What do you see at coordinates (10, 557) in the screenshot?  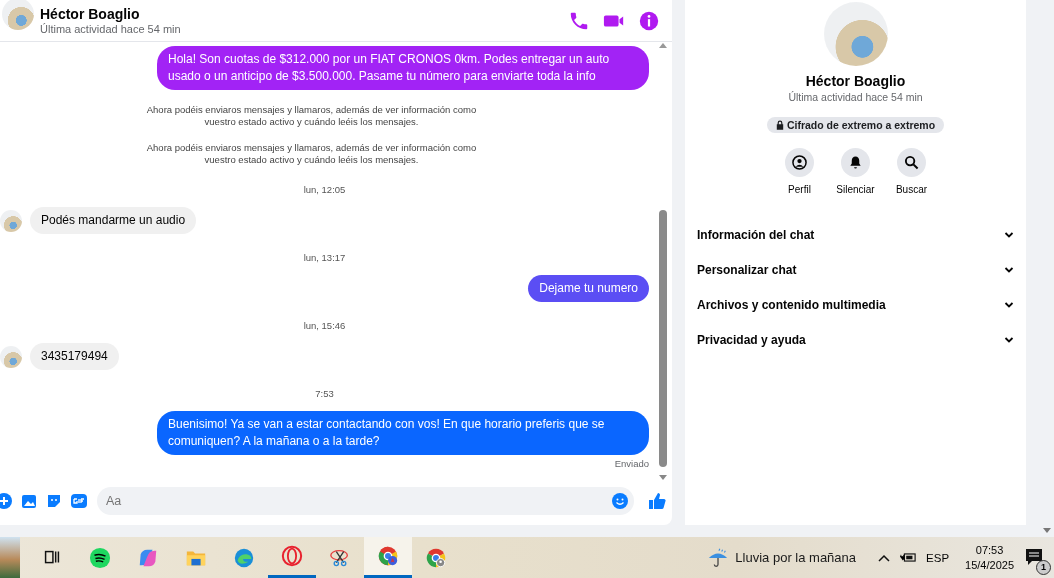 I see `desktop-thumbnail` at bounding box center [10, 557].